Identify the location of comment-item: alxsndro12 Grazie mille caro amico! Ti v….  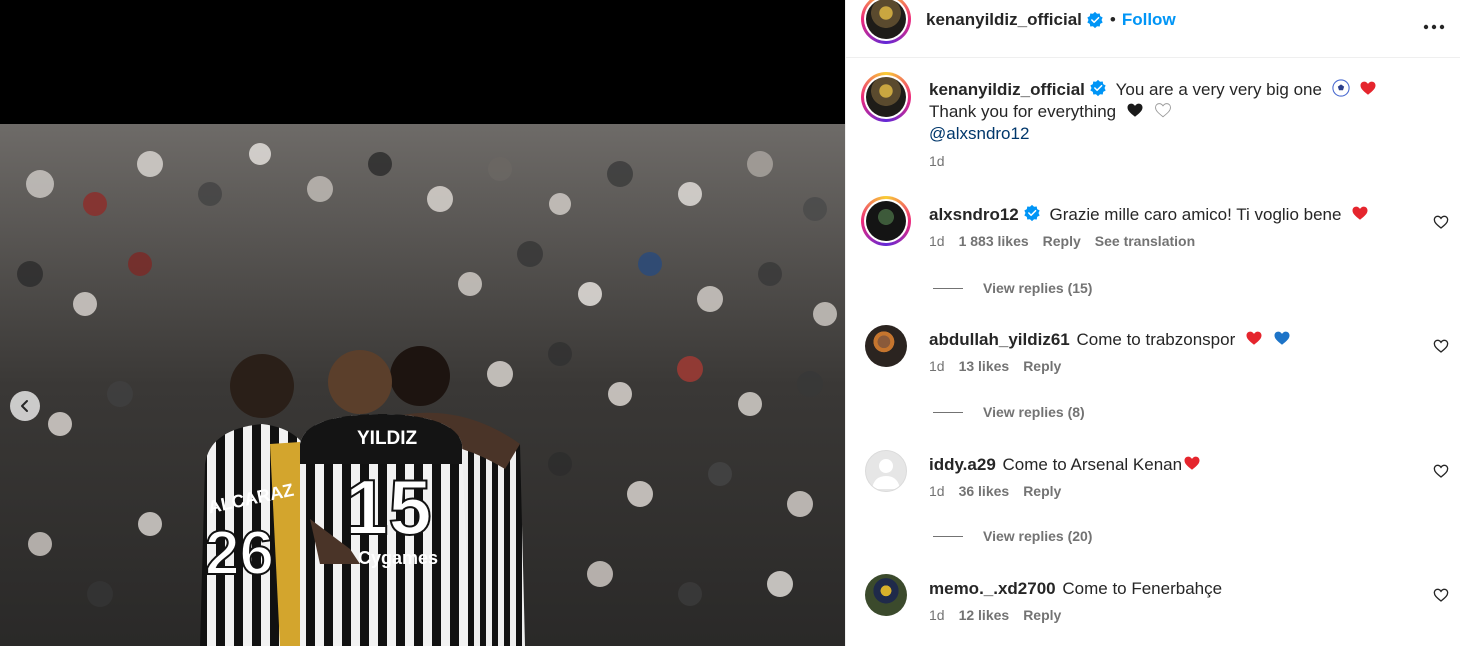
(1153, 226).